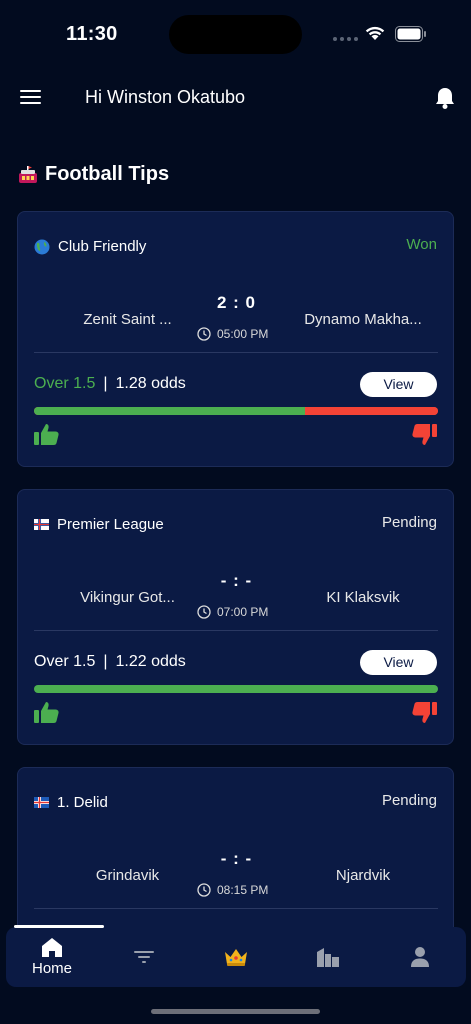  I want to click on nav-profile, so click(420, 957).